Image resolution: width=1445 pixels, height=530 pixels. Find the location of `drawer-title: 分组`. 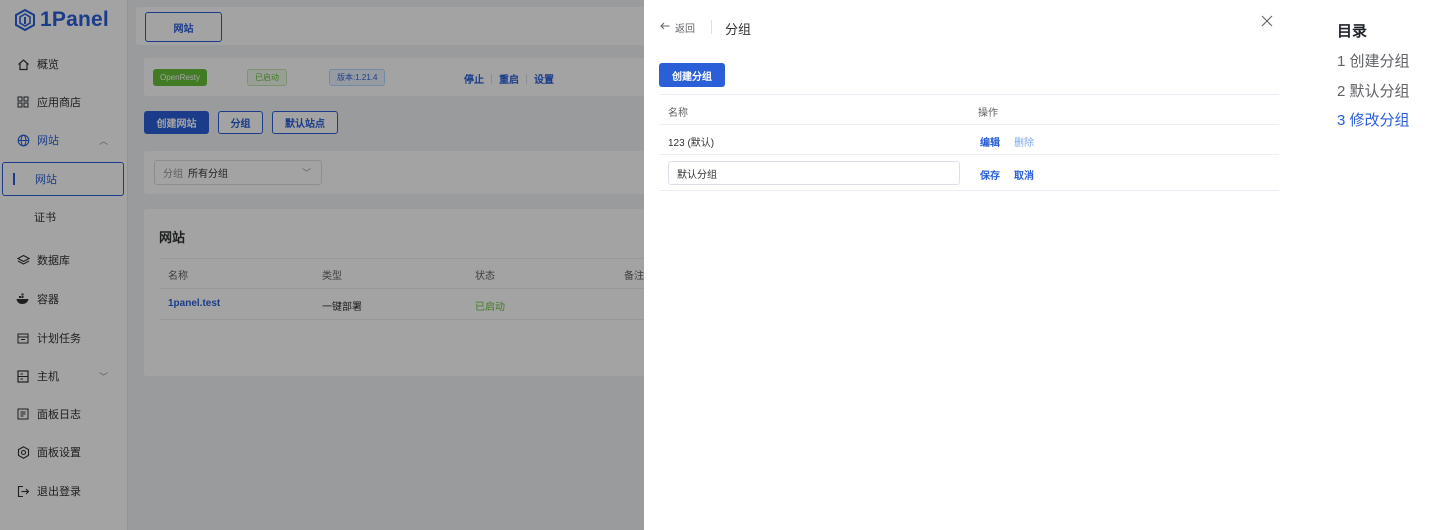

drawer-title: 分组 is located at coordinates (738, 29).